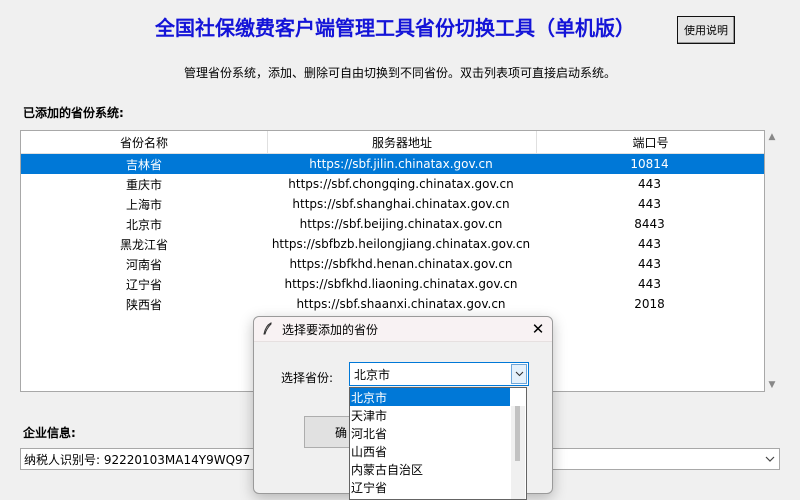 The height and width of the screenshot is (500, 800). I want to click on scroll-down-icon: ▼, so click(772, 385).